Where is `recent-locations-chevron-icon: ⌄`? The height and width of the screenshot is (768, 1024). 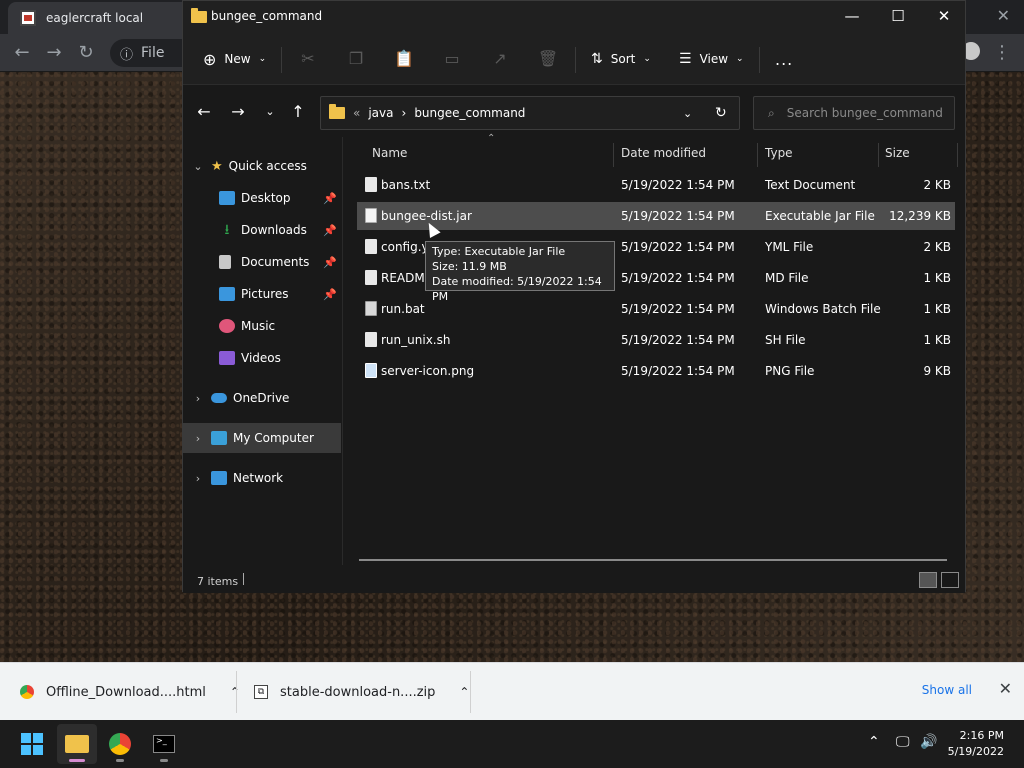 recent-locations-chevron-icon: ⌄ is located at coordinates (270, 112).